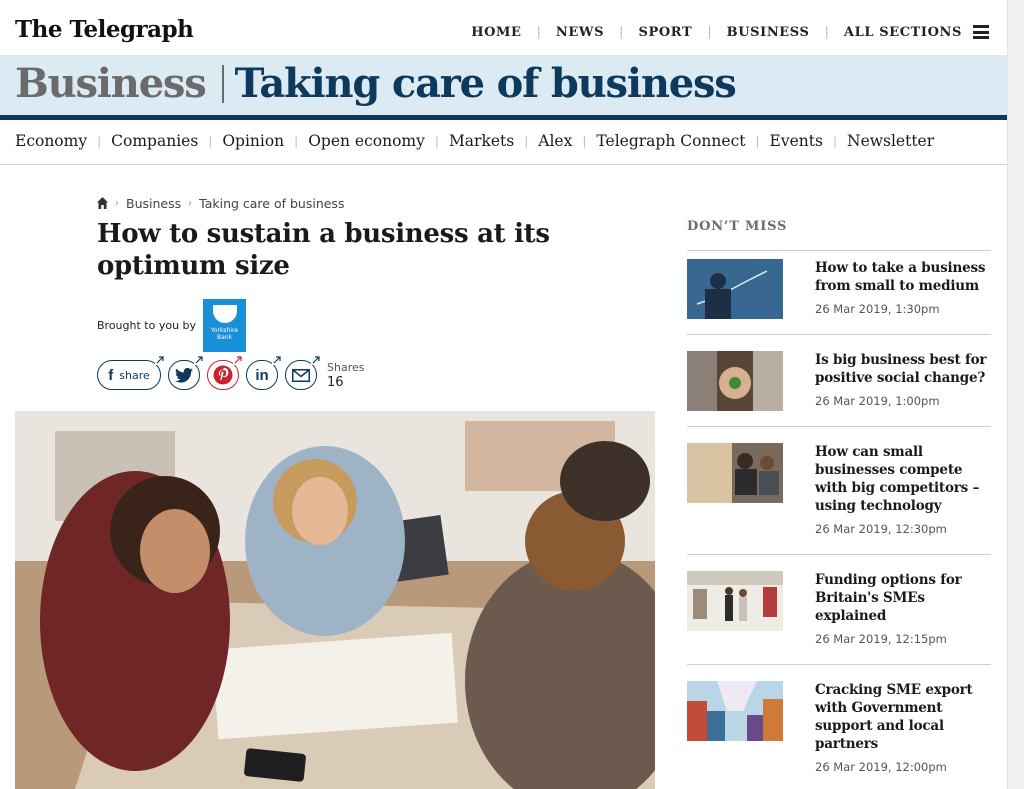 The height and width of the screenshot is (789, 1024). What do you see at coordinates (104, 29) in the screenshot?
I see `telegraph-logo: The Telegraph` at bounding box center [104, 29].